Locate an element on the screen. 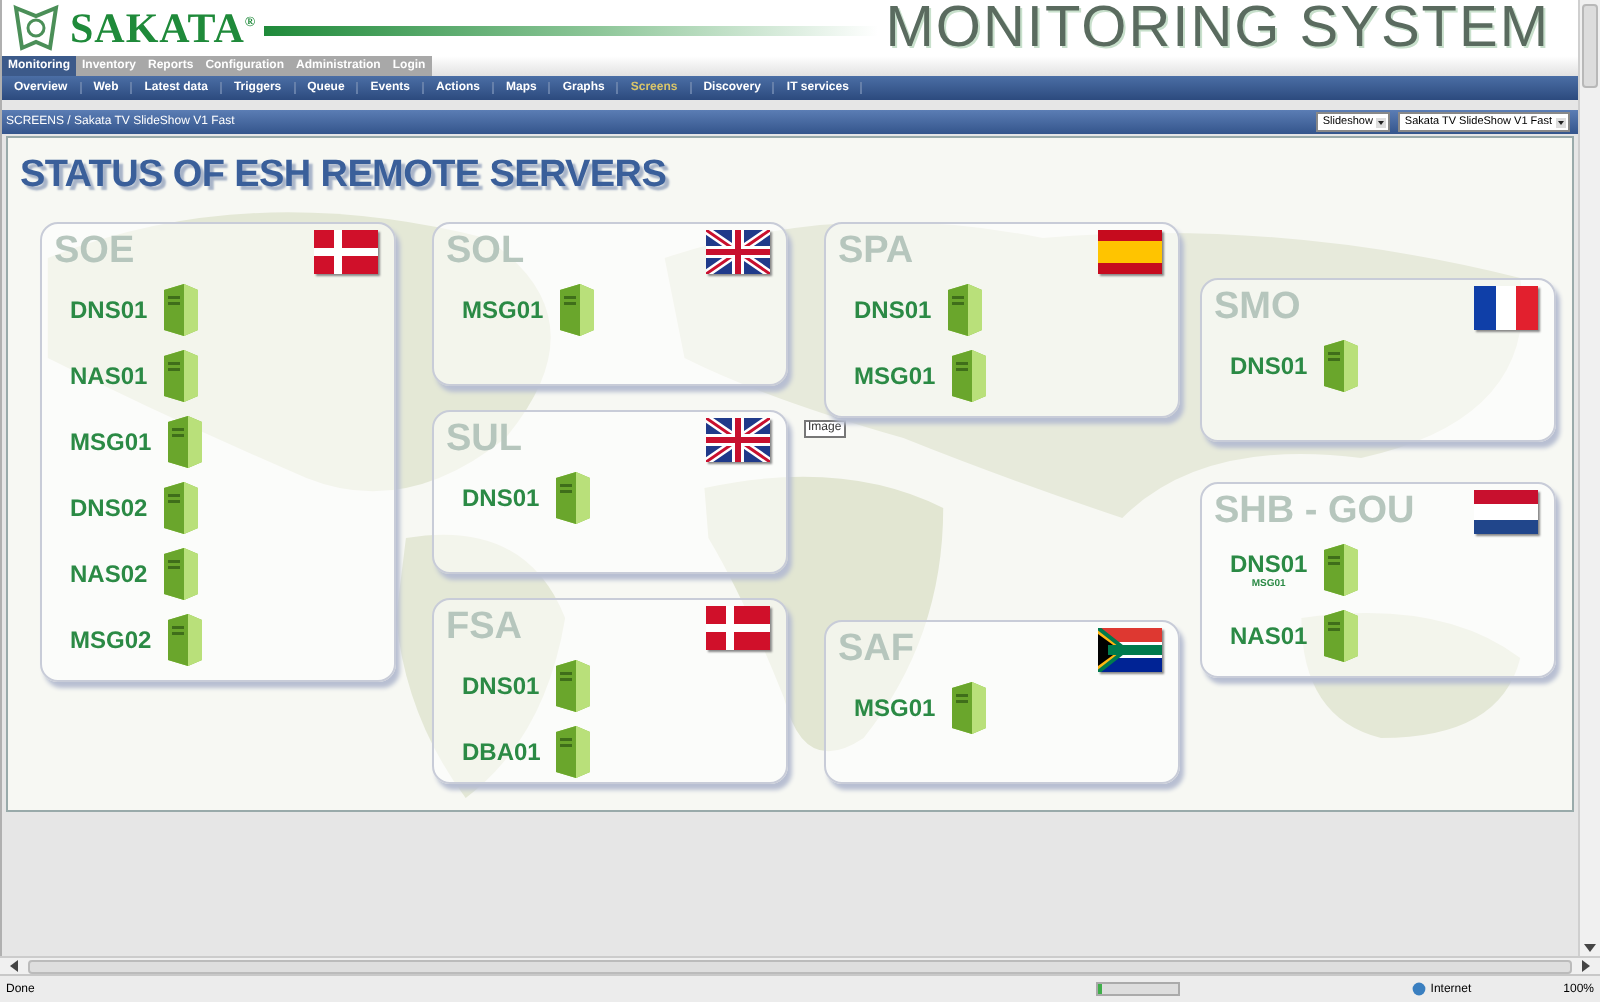  group-name: SPA is located at coordinates (876, 252).